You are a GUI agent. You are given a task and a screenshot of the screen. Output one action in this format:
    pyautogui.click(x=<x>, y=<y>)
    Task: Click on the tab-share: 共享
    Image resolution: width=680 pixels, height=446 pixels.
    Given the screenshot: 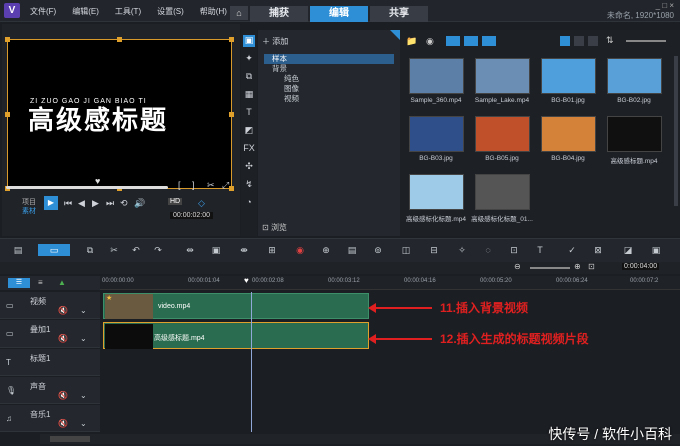 What is the action you would take?
    pyautogui.click(x=399, y=14)
    